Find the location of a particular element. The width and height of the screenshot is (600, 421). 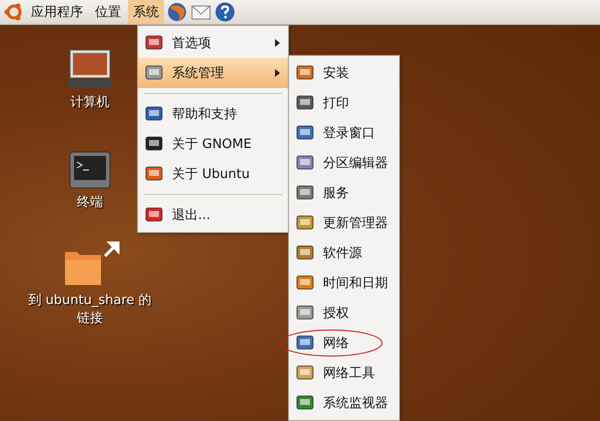

icon-label: 到 ubuntu_share 的链接 is located at coordinates (90, 310).